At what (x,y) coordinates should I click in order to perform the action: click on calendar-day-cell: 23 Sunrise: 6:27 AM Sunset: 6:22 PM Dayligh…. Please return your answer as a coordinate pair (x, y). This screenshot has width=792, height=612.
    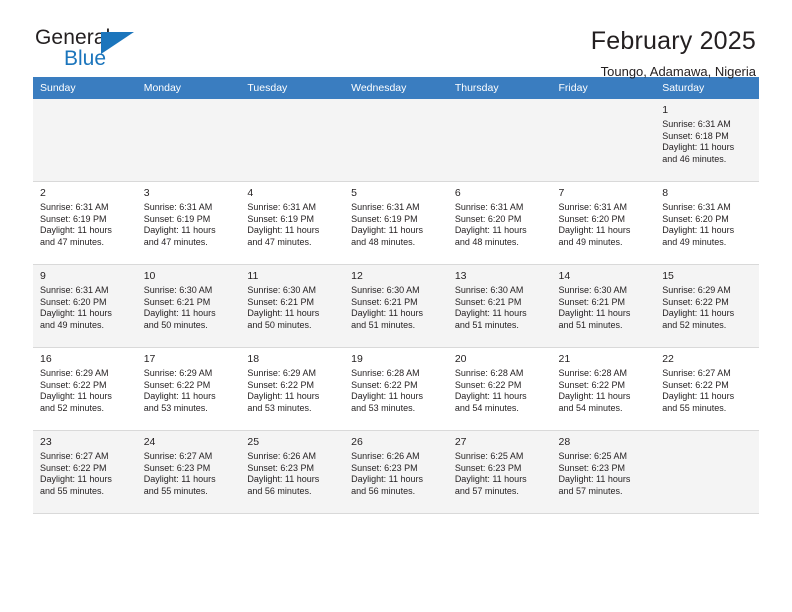
    Looking at the image, I should click on (85, 472).